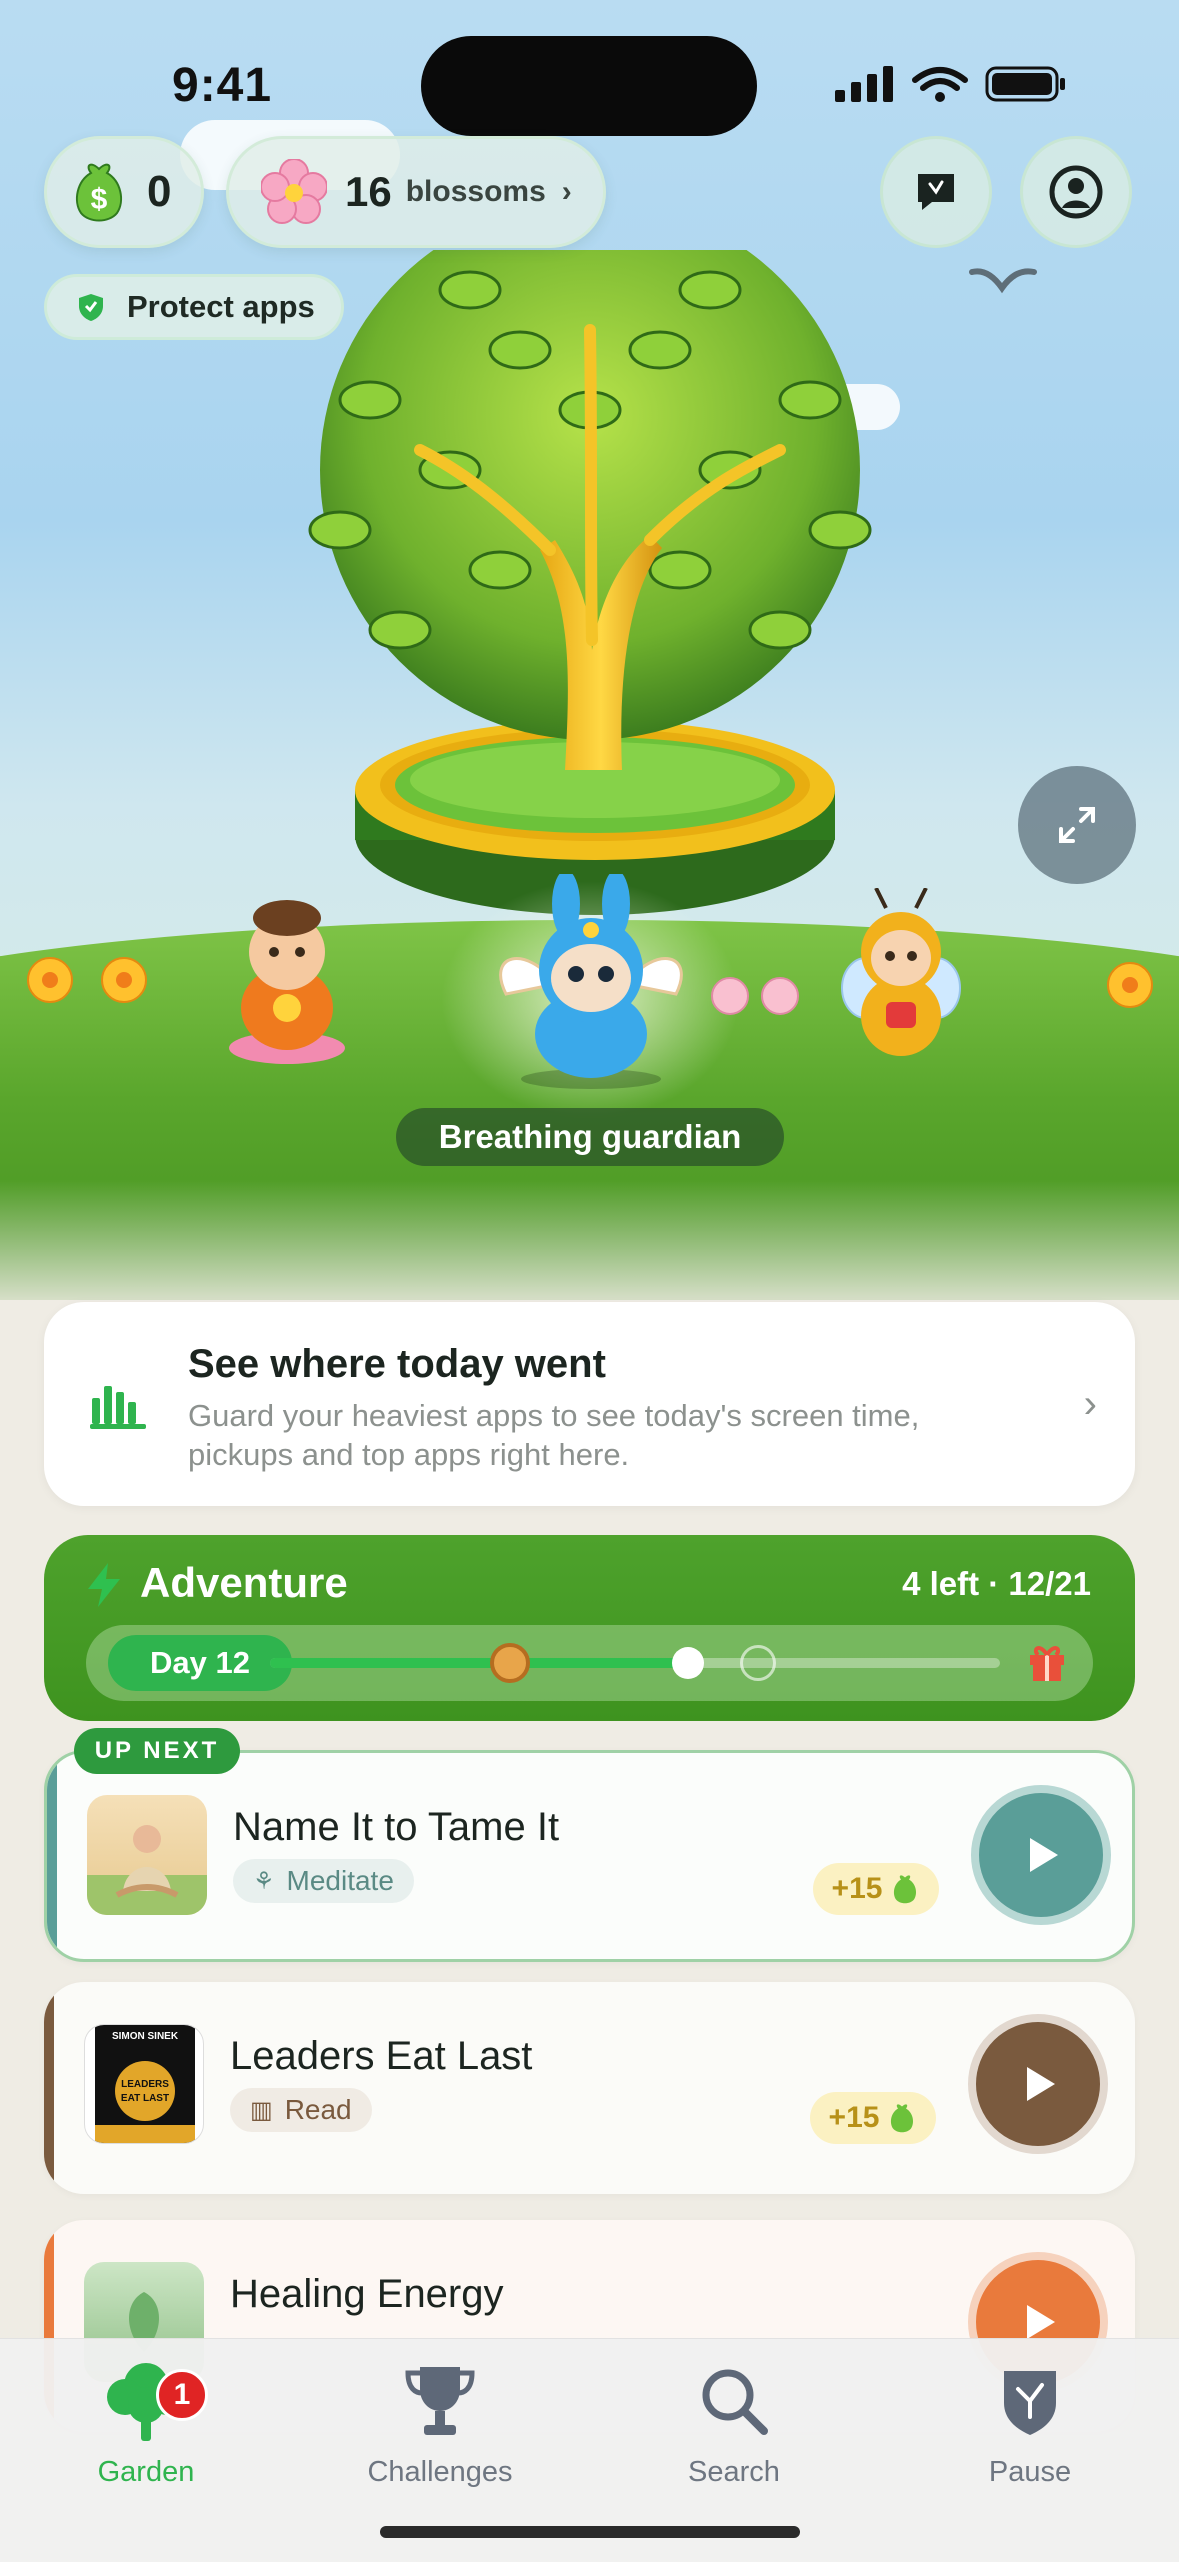 Image resolution: width=1179 pixels, height=2562 pixels. Describe the element at coordinates (221, 306) in the screenshot. I see `protect-apps-label: Protect apps` at that location.